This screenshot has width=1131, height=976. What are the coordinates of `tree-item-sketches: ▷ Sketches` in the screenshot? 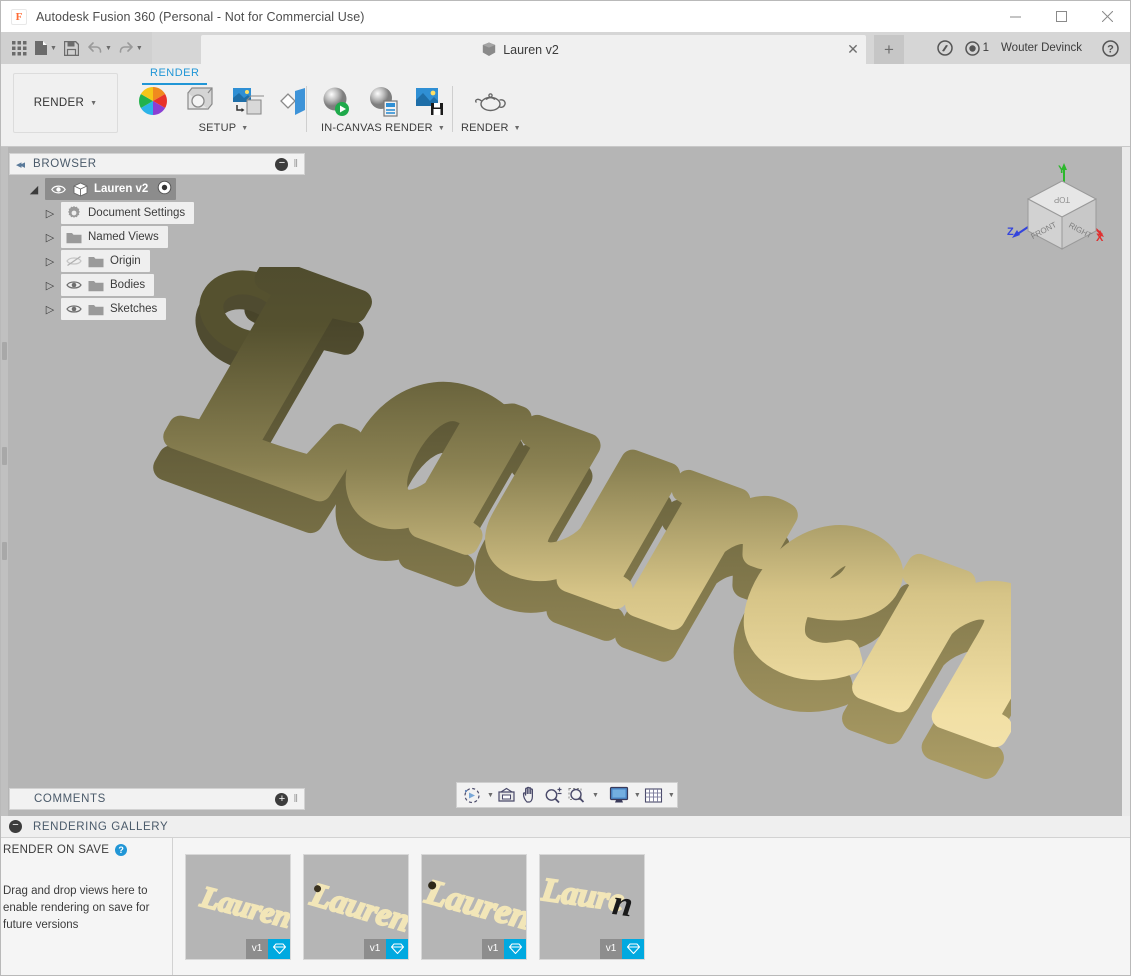 It's located at (154, 309).